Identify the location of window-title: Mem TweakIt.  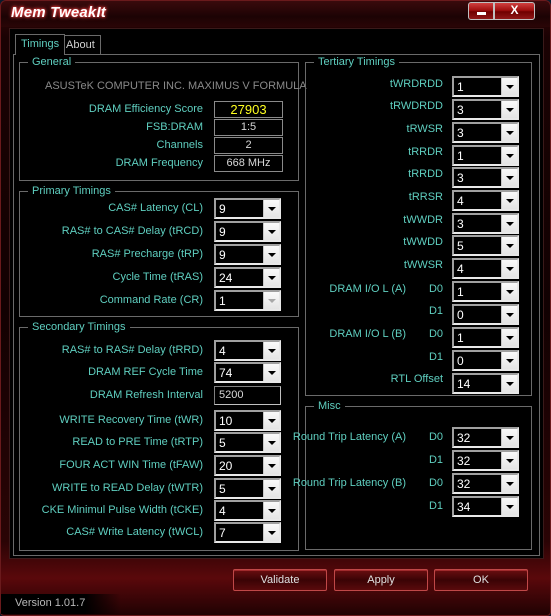
(59, 12).